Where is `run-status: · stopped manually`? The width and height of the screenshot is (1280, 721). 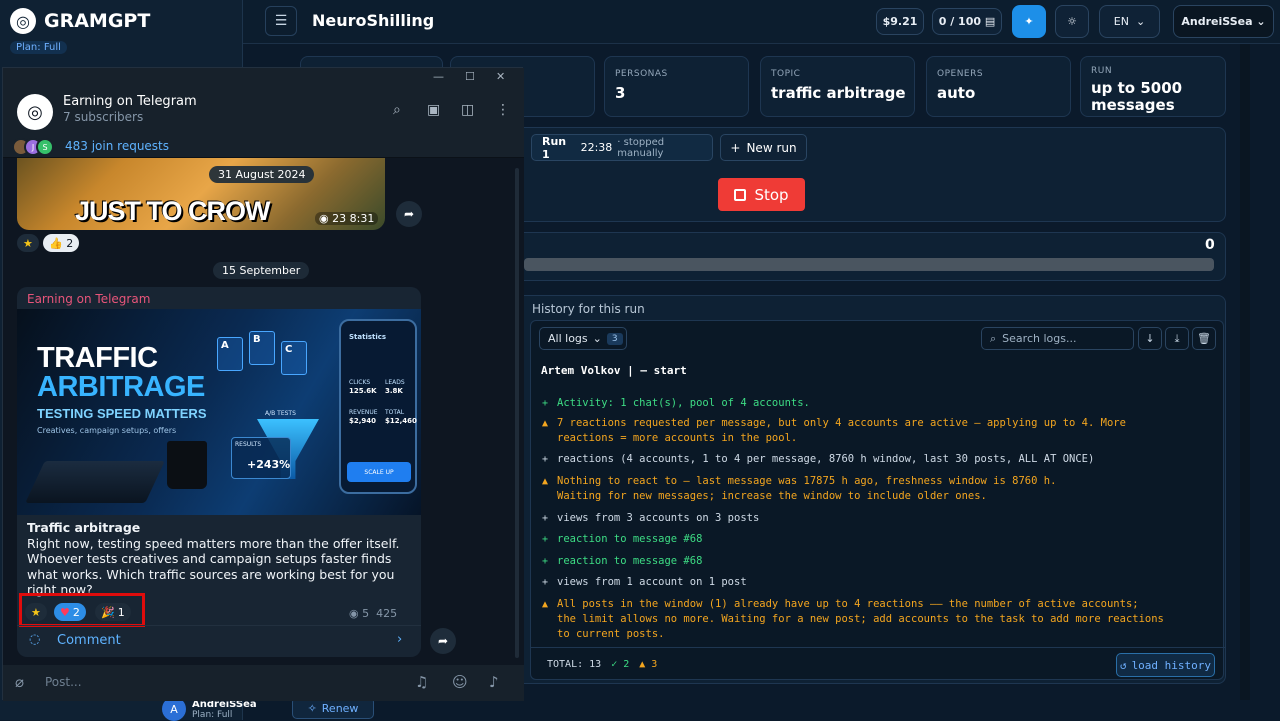 run-status: · stopped manually is located at coordinates (641, 147).